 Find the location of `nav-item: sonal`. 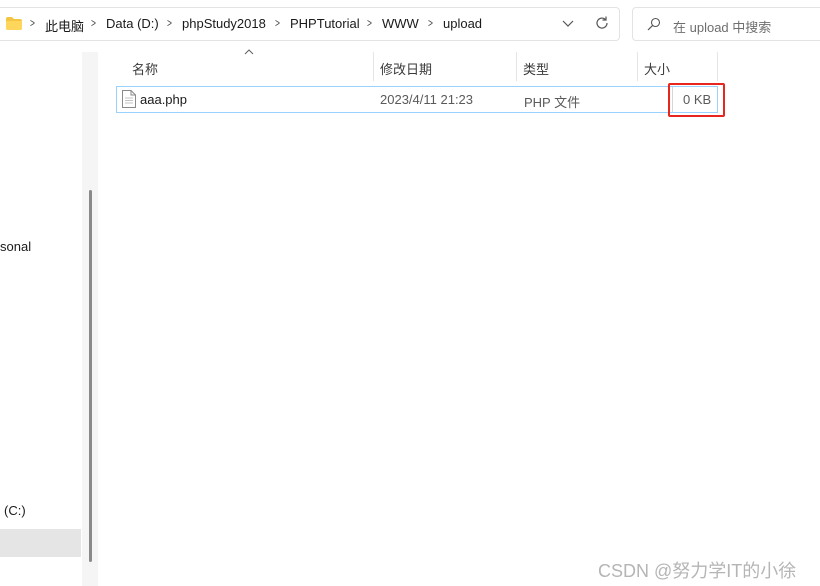

nav-item: sonal is located at coordinates (15, 246).